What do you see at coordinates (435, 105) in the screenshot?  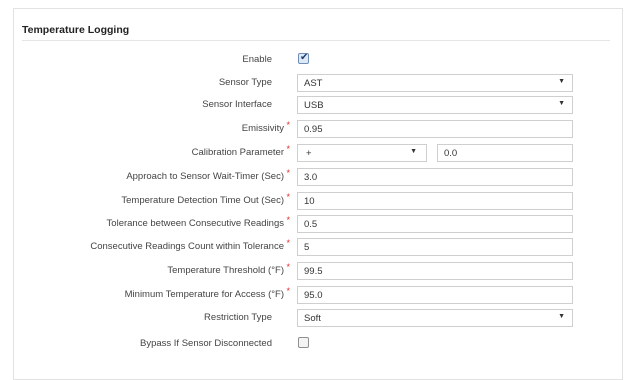 I see `sensor-interface-select: USB ▼` at bounding box center [435, 105].